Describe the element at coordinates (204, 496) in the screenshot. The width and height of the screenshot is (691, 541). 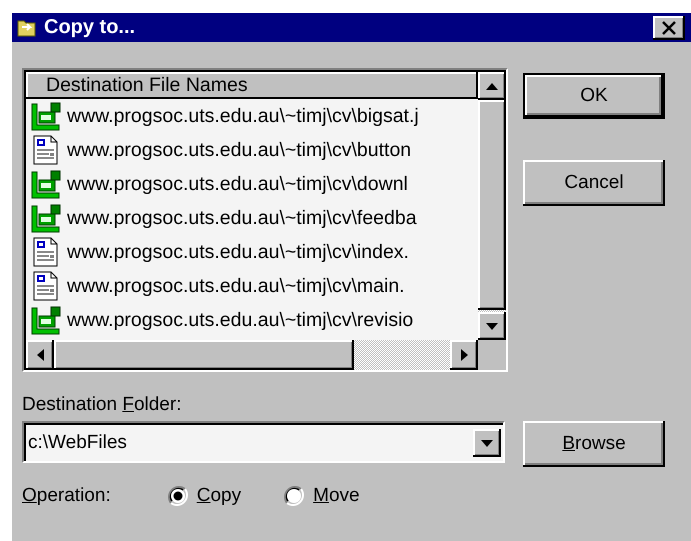
I see `radio-option: Copy` at that location.